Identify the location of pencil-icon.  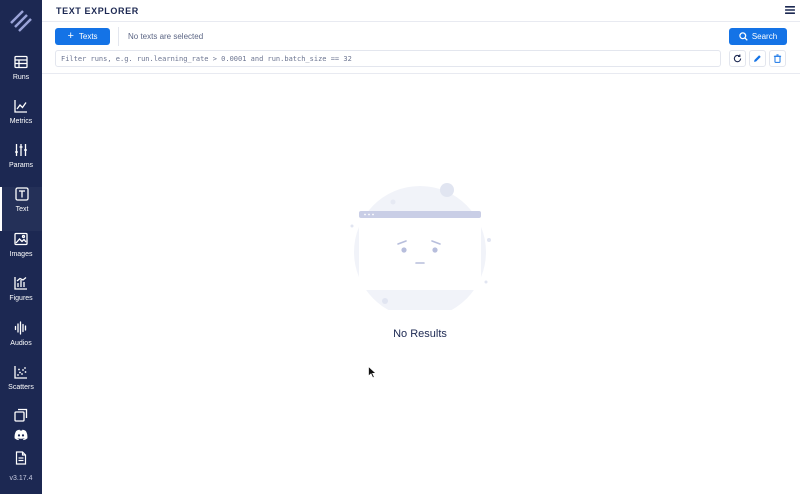
(757, 58).